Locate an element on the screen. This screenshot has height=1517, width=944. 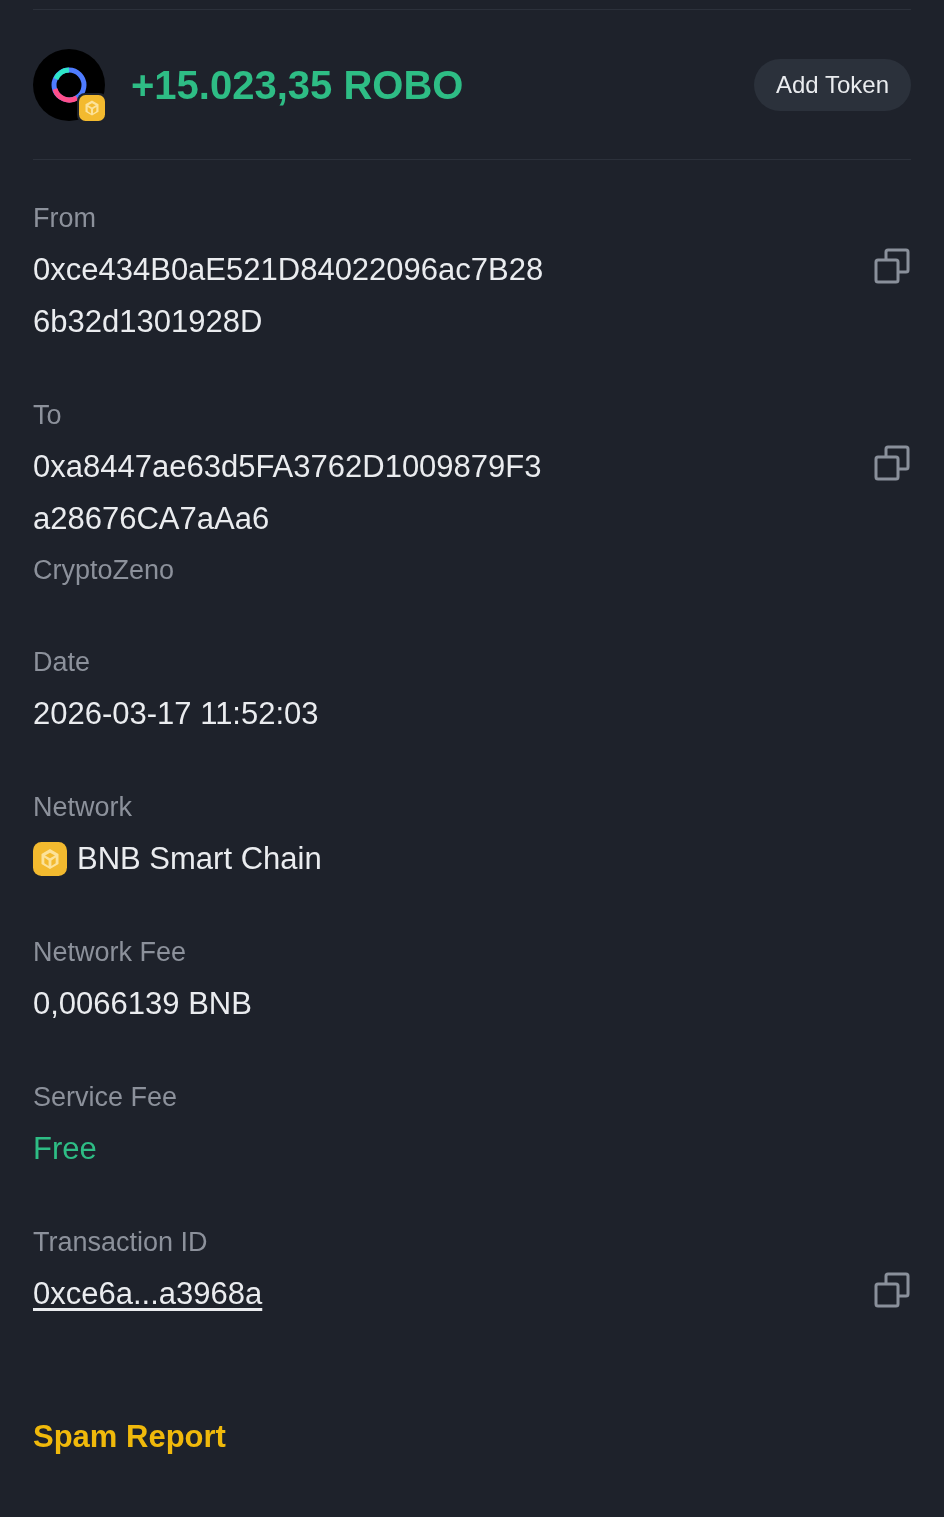
field-label: To is located at coordinates (48, 415).